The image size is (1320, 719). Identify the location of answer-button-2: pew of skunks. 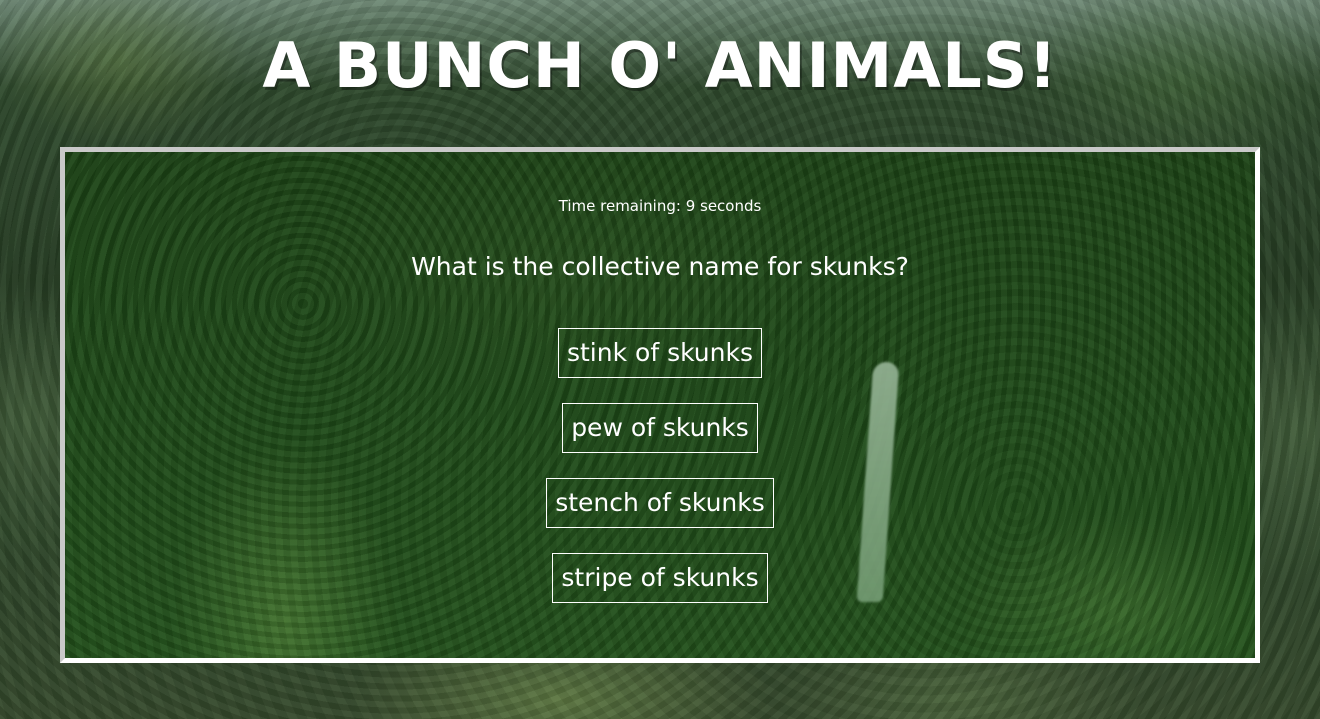
(660, 428).